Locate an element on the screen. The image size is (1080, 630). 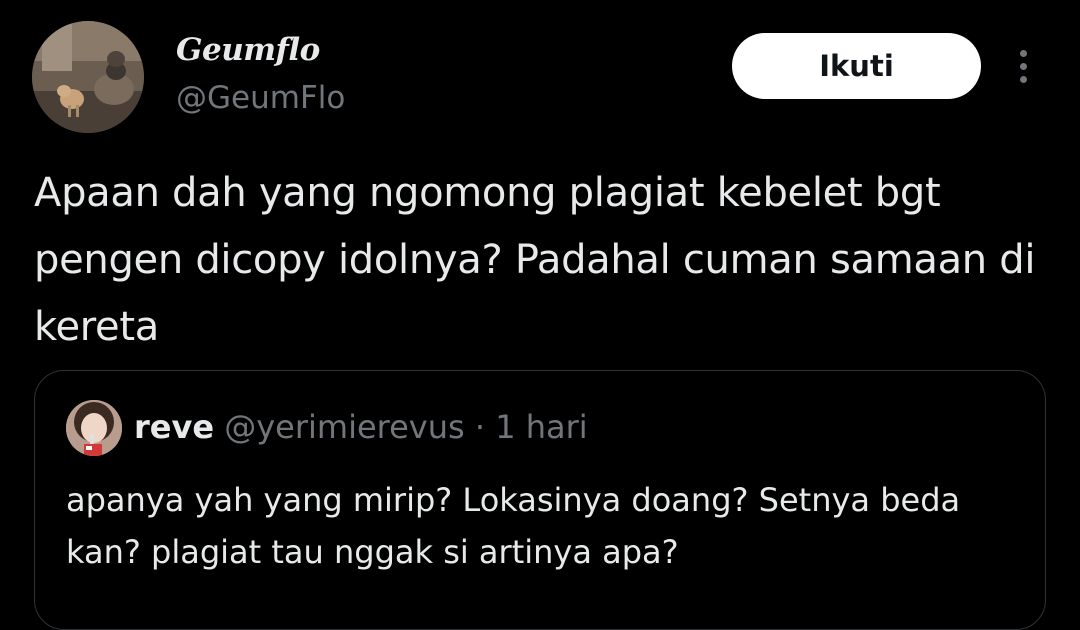
profile-photo-girl-icon is located at coordinates (94, 428).